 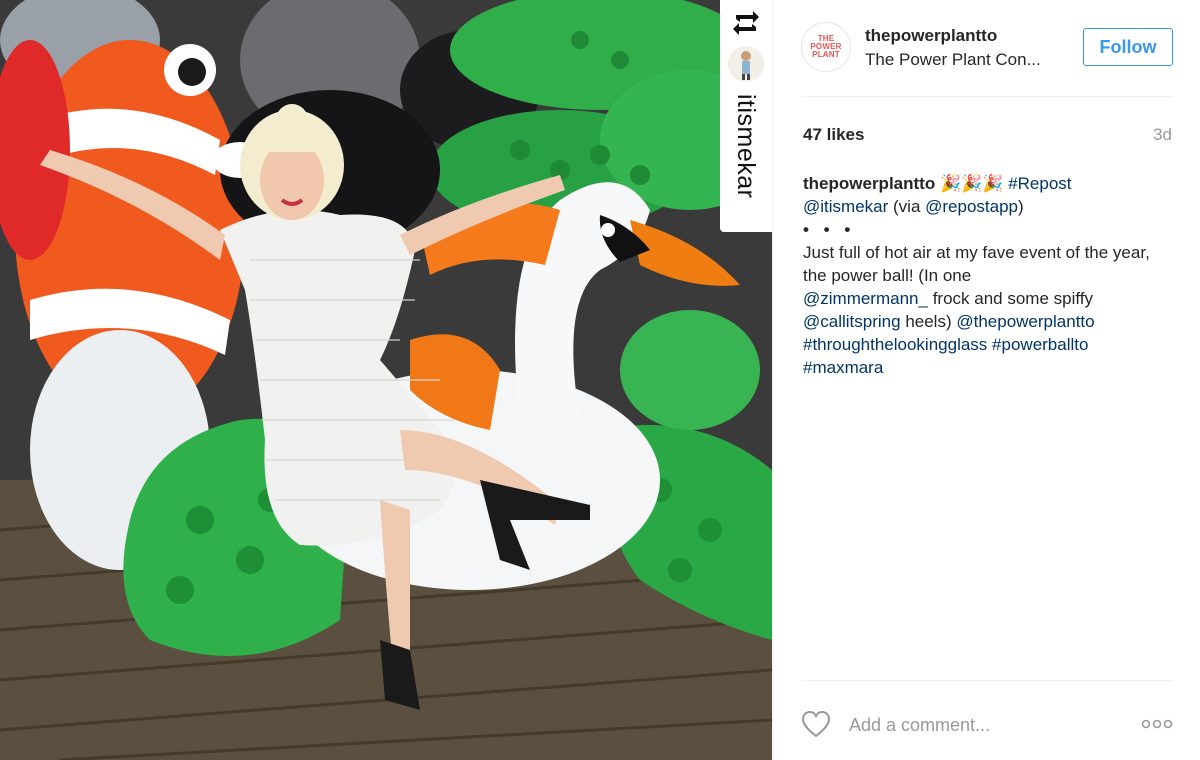 What do you see at coordinates (826, 47) in the screenshot?
I see `account-avatar: THE POWER PLANT` at bounding box center [826, 47].